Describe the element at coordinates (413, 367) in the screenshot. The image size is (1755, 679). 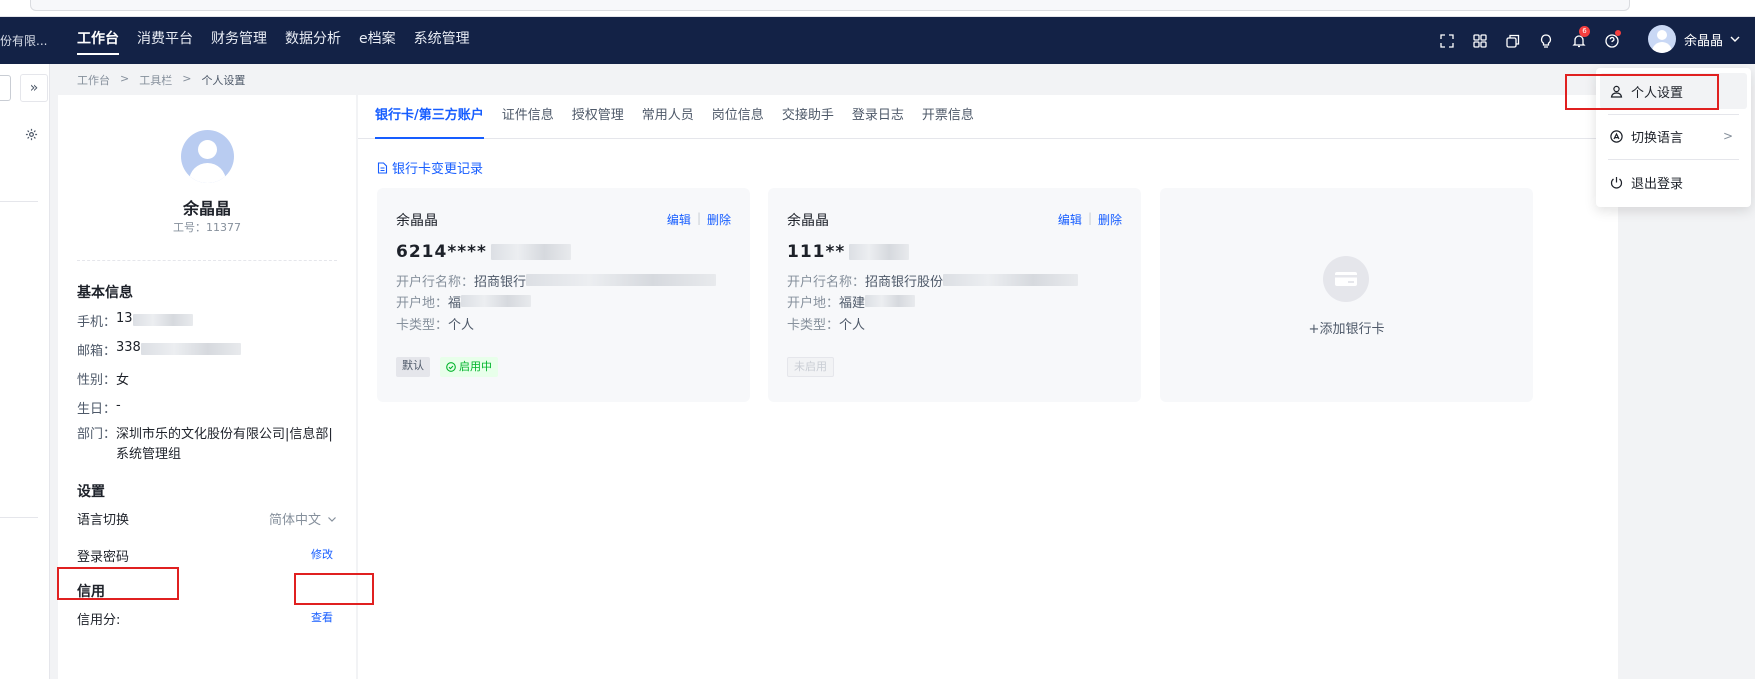
I see `default-badge: 默认` at that location.